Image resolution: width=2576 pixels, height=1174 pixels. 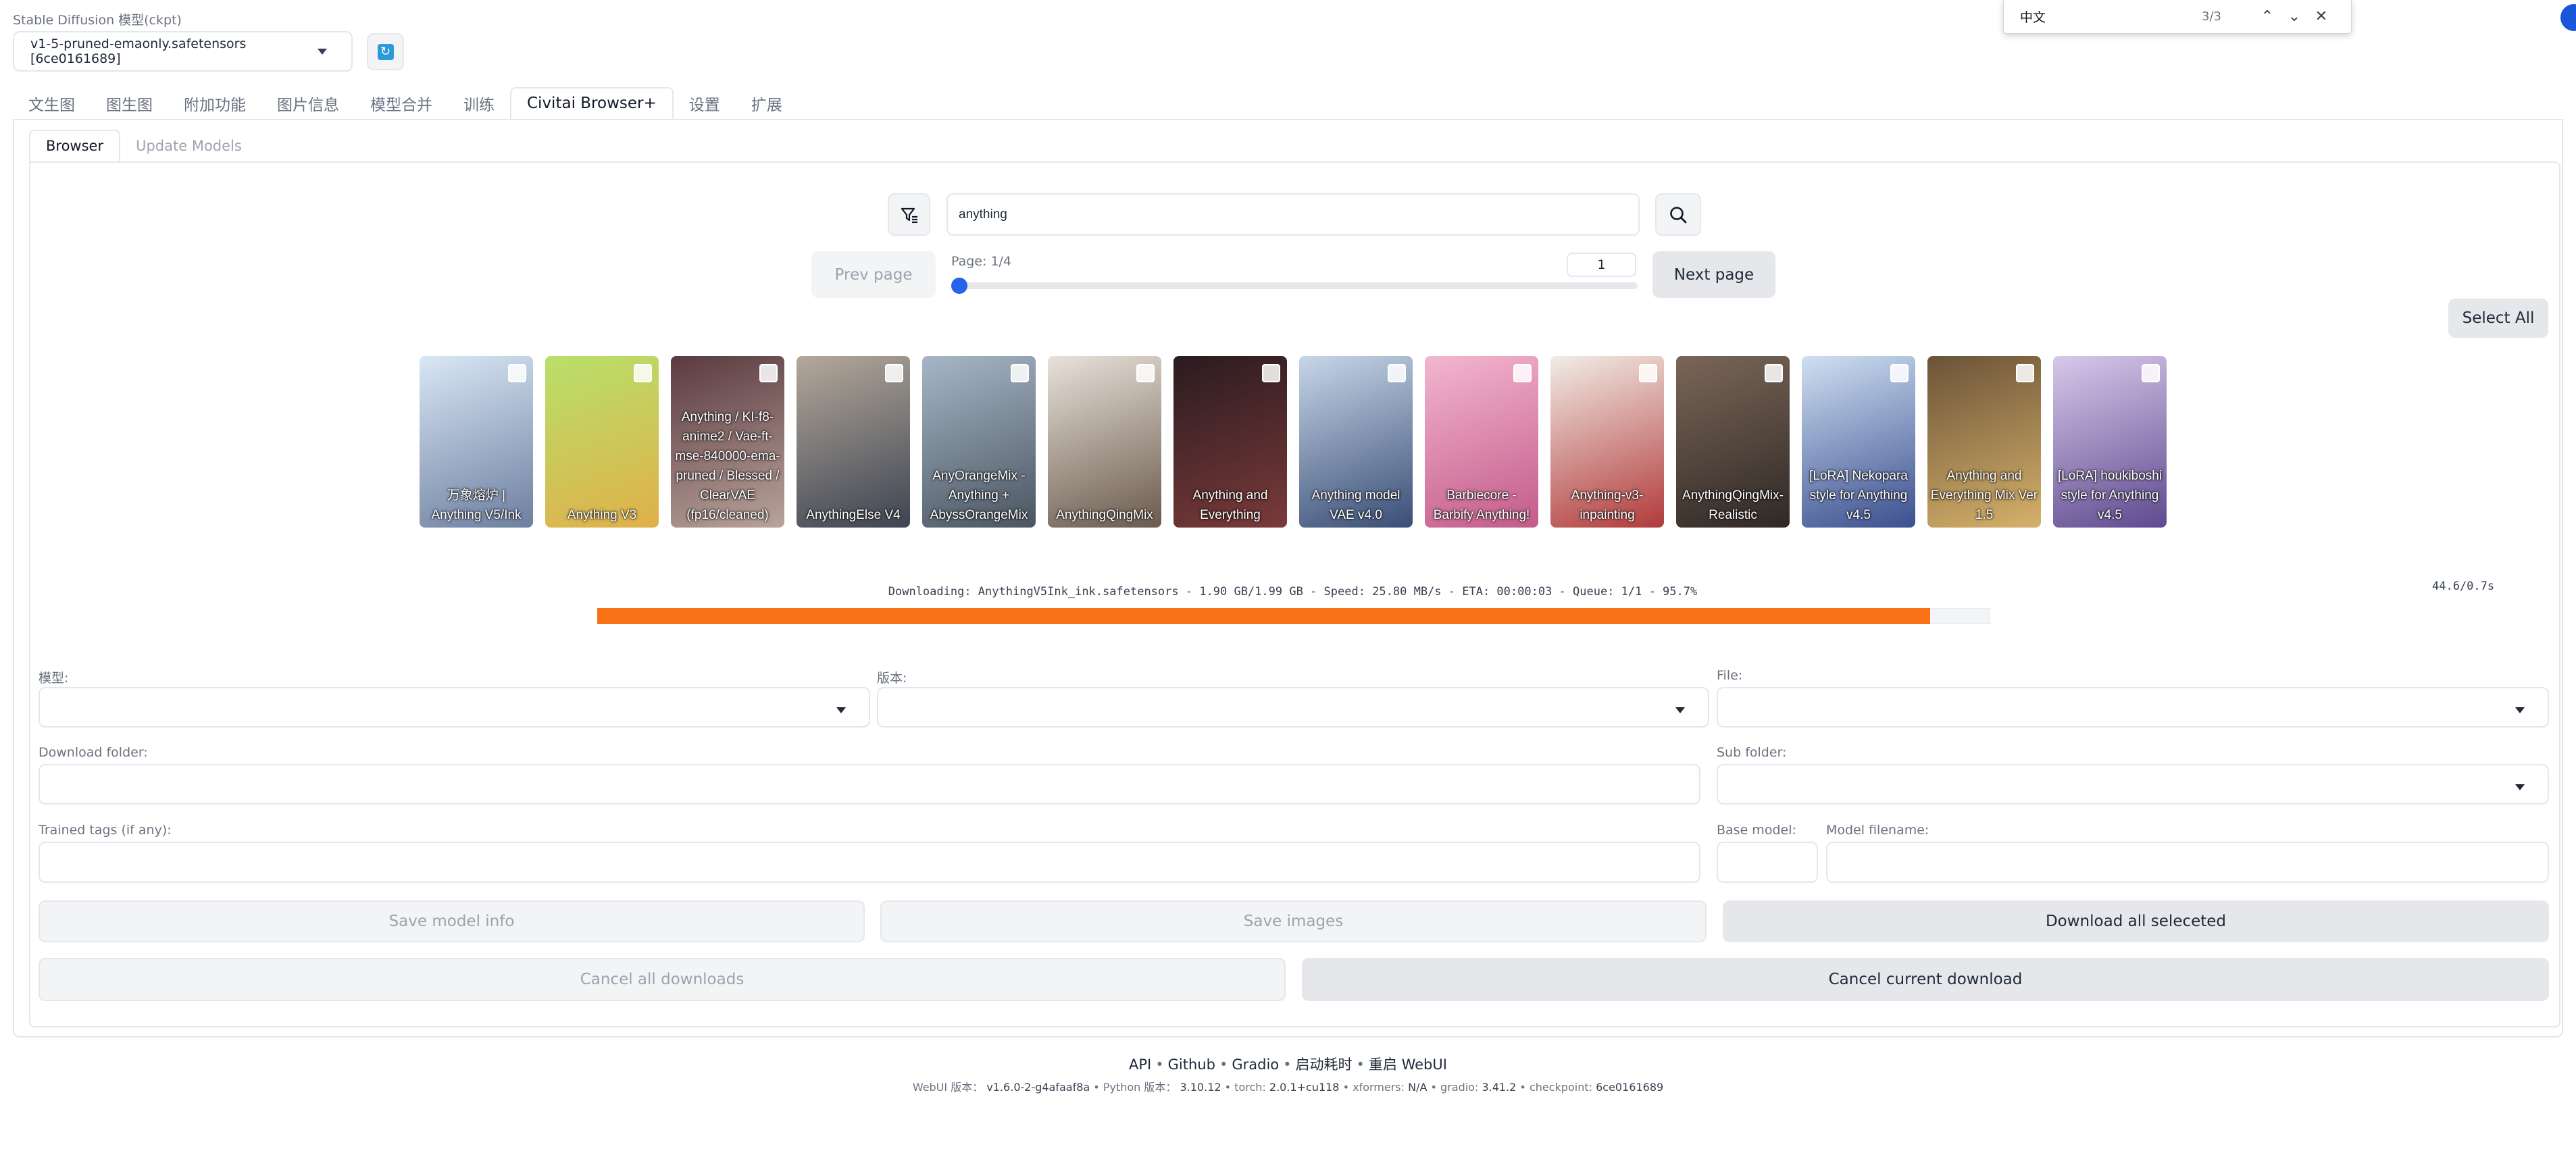 What do you see at coordinates (1356, 442) in the screenshot?
I see `model-card: Anything model VAE v4.0` at bounding box center [1356, 442].